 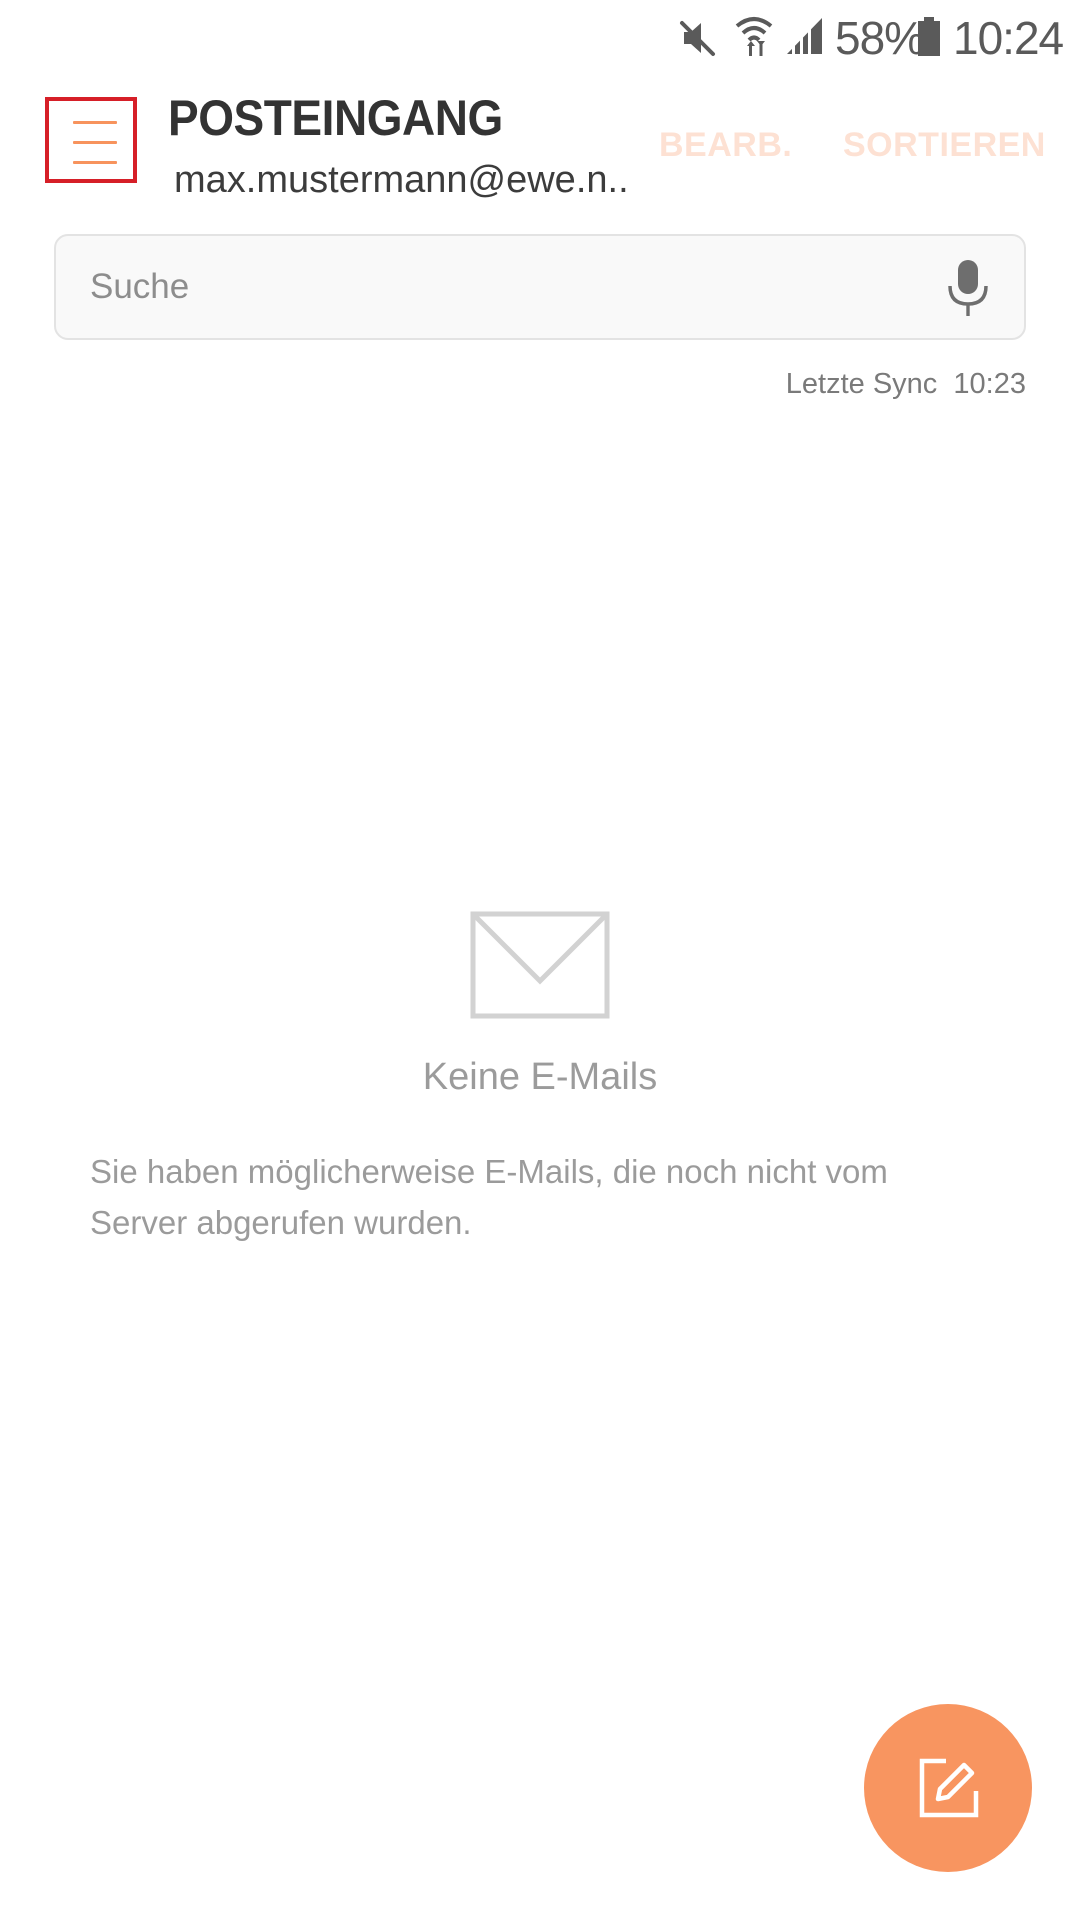 I want to click on battery-icon, so click(x=929, y=36).